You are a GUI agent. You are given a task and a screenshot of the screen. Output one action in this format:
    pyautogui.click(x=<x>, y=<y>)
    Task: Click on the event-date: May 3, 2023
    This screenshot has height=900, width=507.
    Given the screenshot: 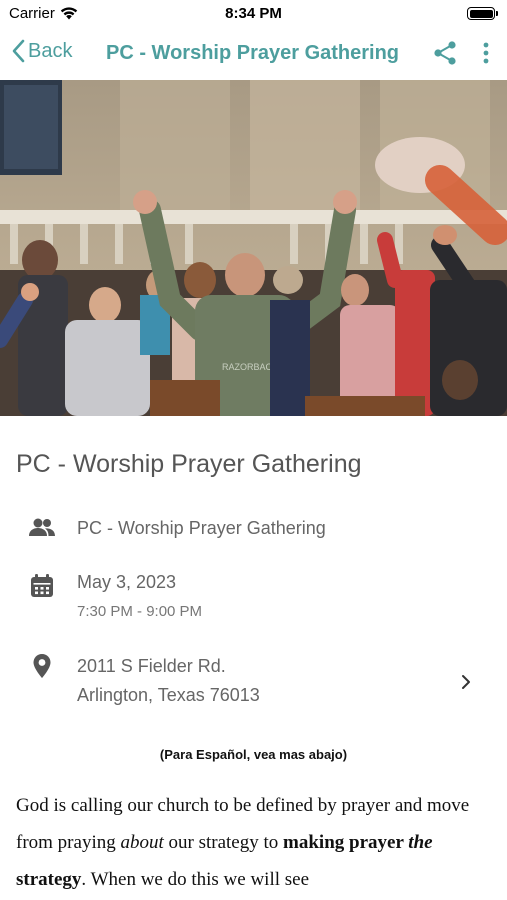 What is the action you would take?
    pyautogui.click(x=127, y=582)
    